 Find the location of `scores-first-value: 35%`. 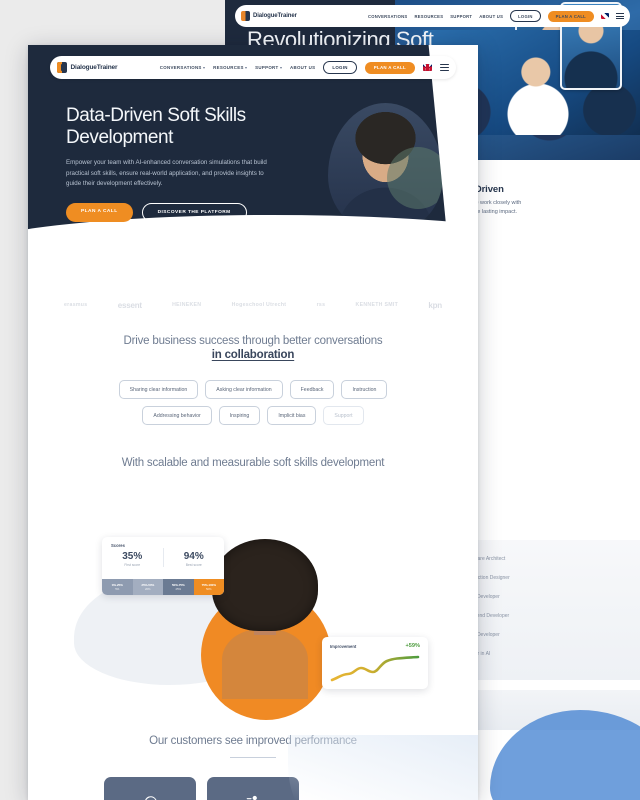

scores-first-value: 35% is located at coordinates (132, 556).